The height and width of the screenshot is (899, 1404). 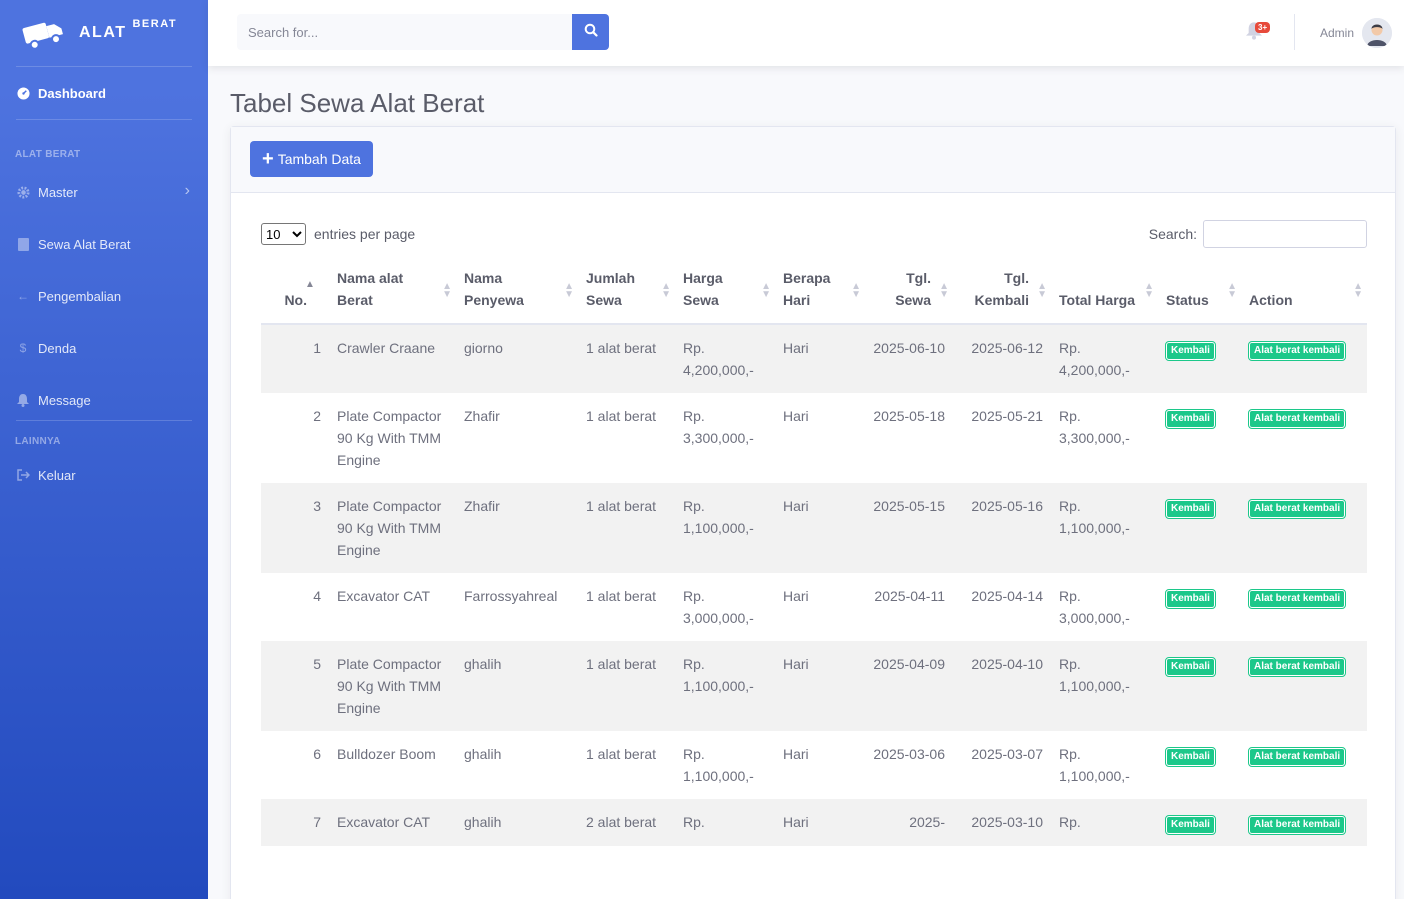 I want to click on column-header-label: Jumlah Sewa, so click(x=611, y=289).